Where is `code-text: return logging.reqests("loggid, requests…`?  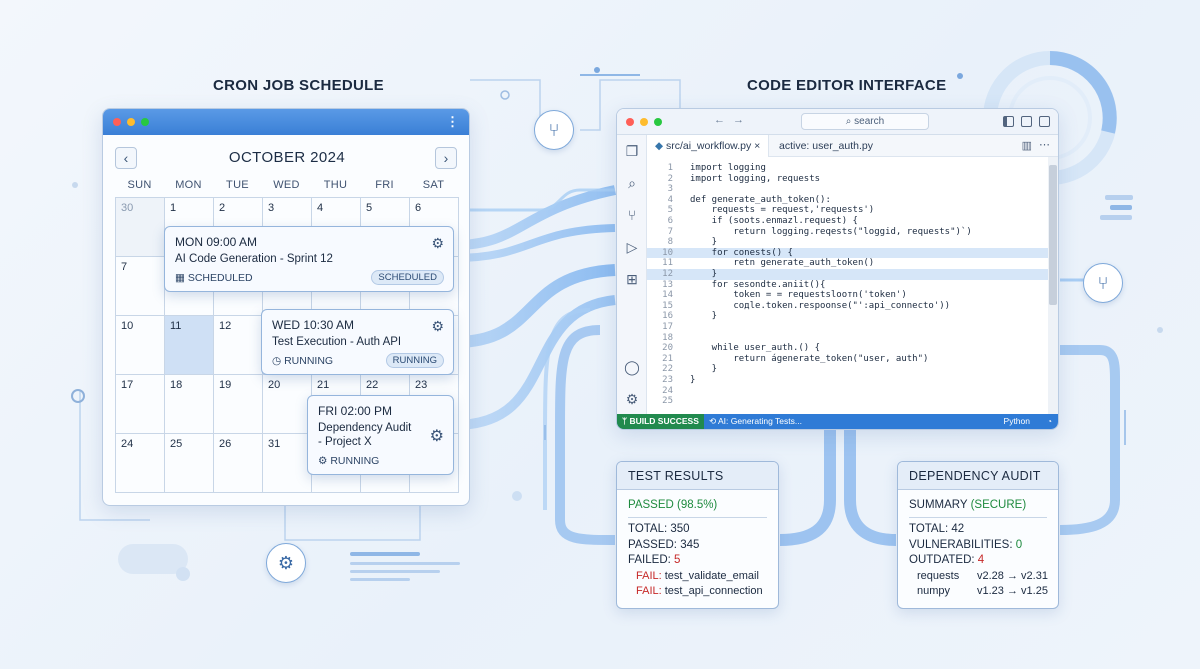
code-text: return logging.reqests("loggid, requests… is located at coordinates (831, 231).